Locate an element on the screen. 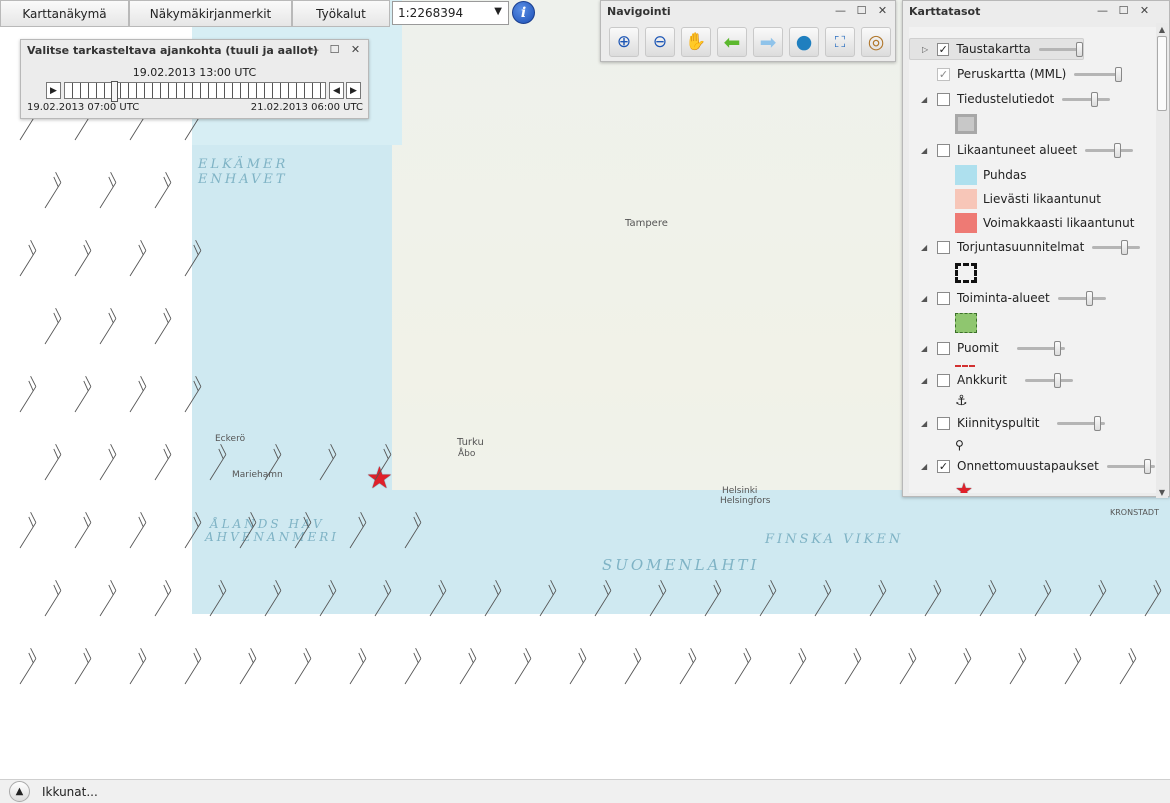 This screenshot has height=803, width=1170. time-slider: ▶ ◀ ▶ is located at coordinates (203, 91).